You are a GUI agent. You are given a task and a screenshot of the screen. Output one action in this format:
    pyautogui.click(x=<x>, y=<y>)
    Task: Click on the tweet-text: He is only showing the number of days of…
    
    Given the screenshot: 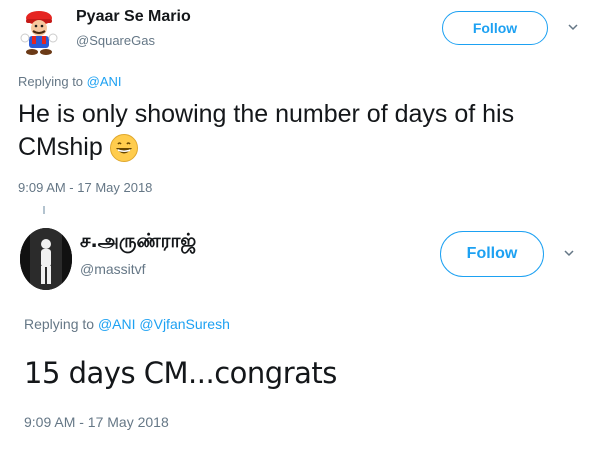 What is the action you would take?
    pyautogui.click(x=303, y=131)
    